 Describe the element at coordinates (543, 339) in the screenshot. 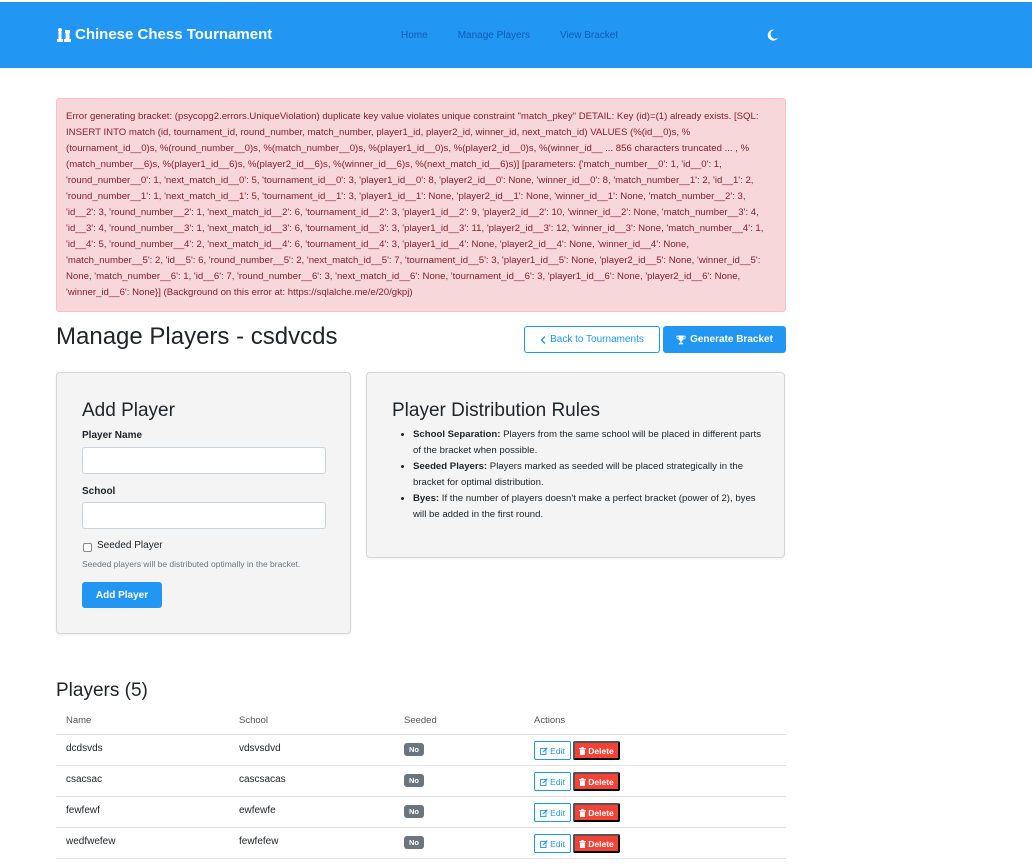

I see `chevron-left-icon` at that location.